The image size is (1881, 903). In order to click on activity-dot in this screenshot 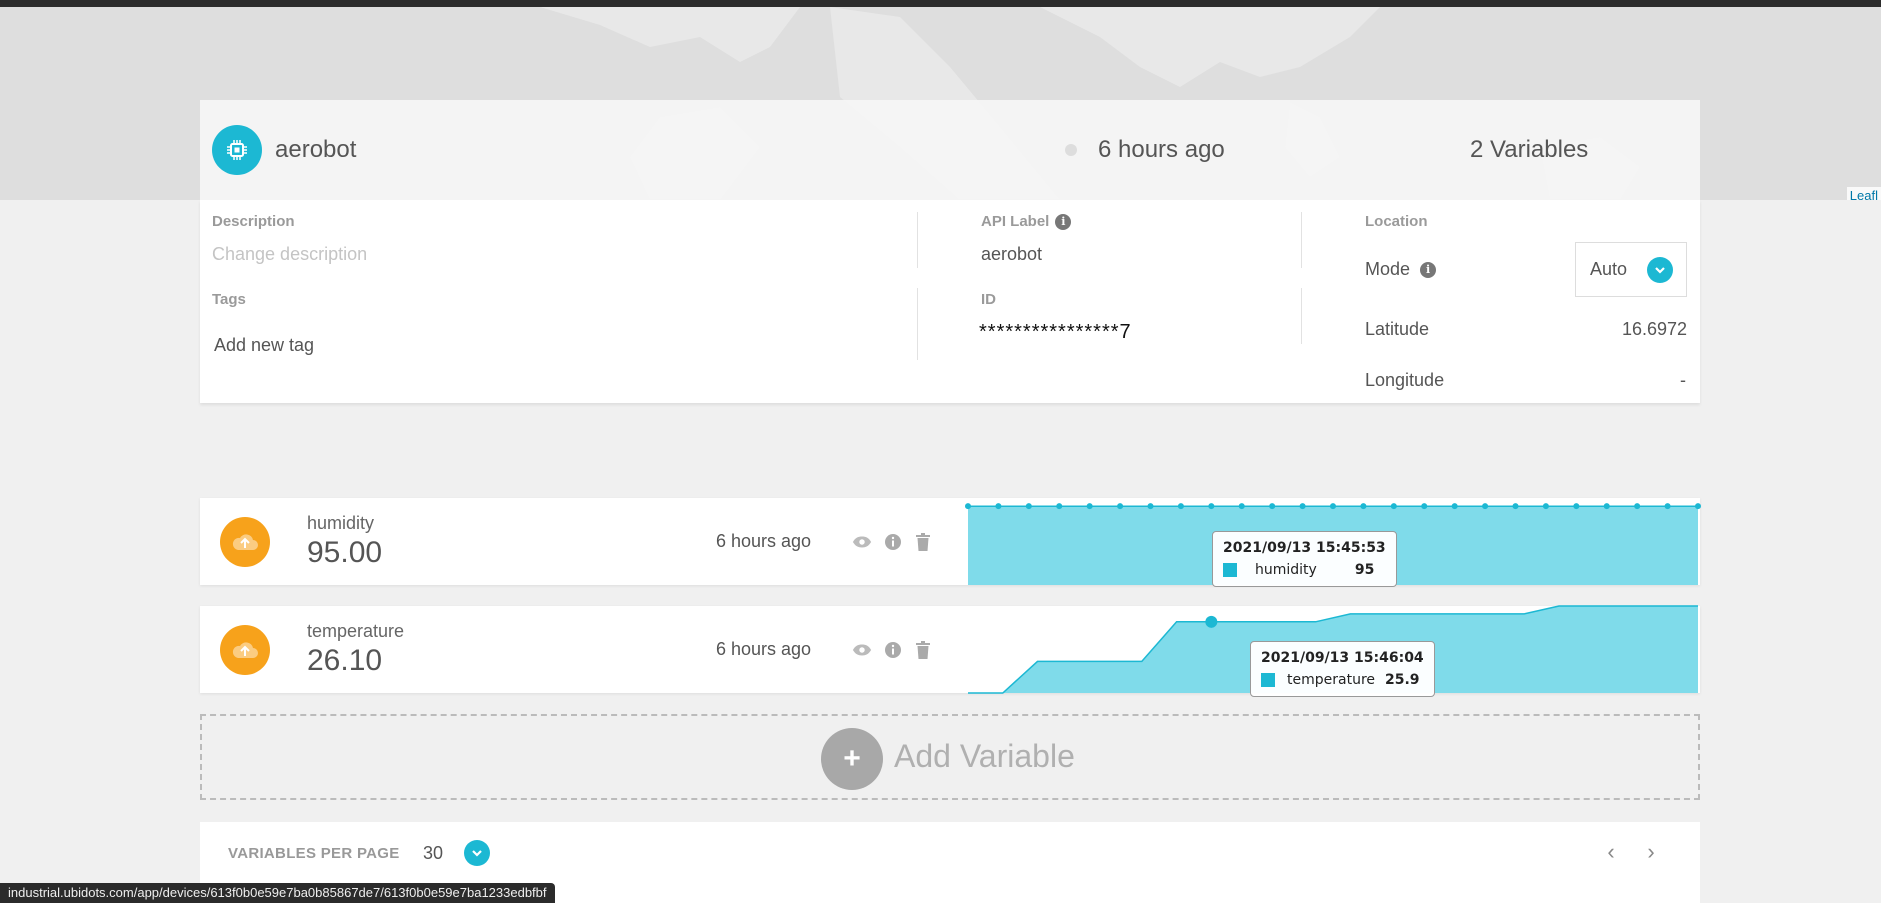, I will do `click(1071, 150)`.